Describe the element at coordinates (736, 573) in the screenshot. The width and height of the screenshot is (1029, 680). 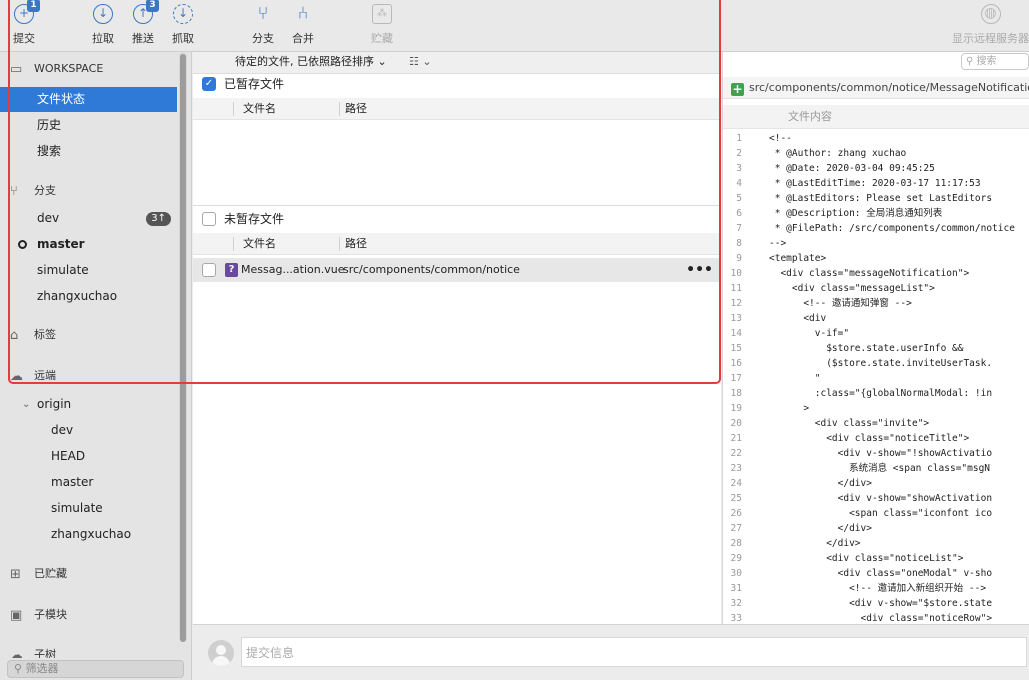
I see `line-number: 30` at that location.